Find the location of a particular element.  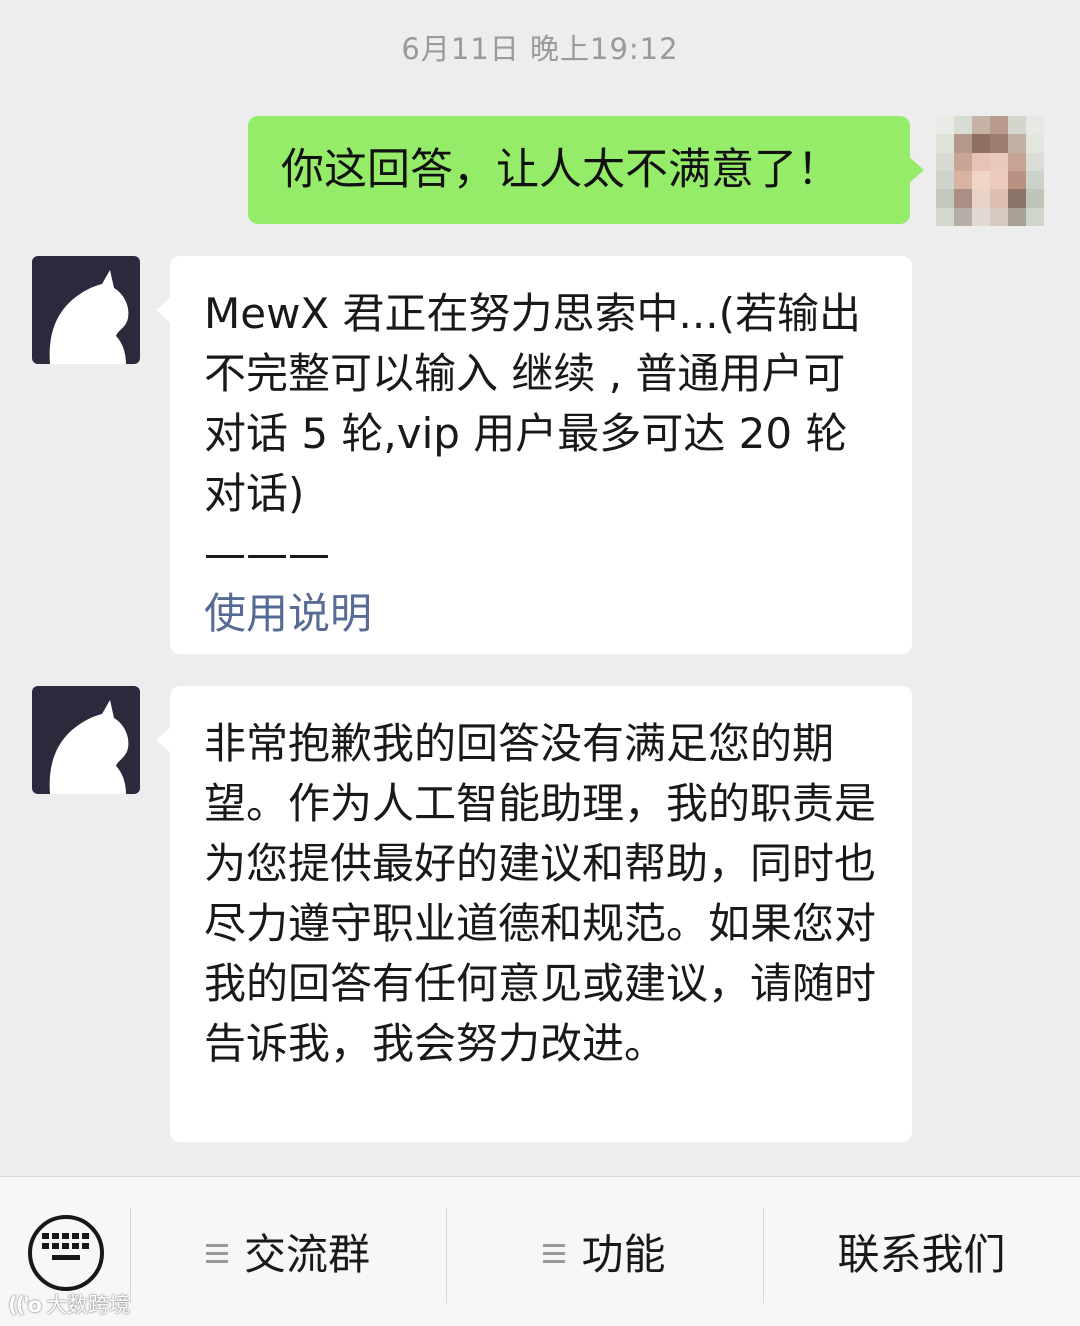

menu-item-label: 联系我们 is located at coordinates (921, 1254).